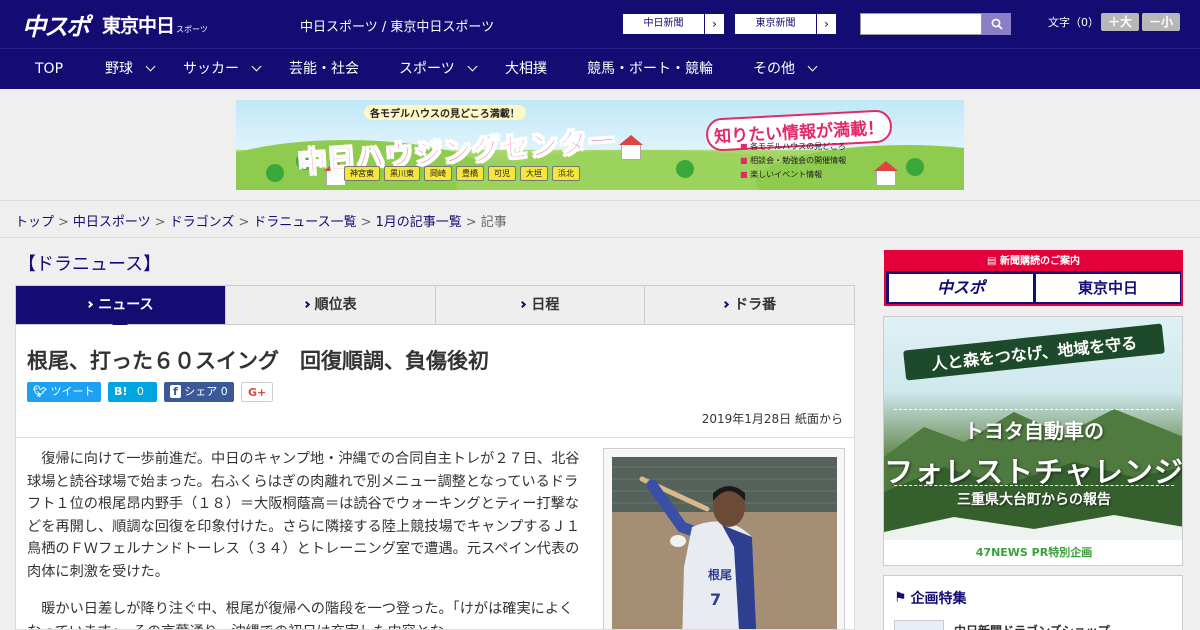 The width and height of the screenshot is (1200, 630). I want to click on breadcrumb-link-january-articles: 1月の記事一覧, so click(419, 222).